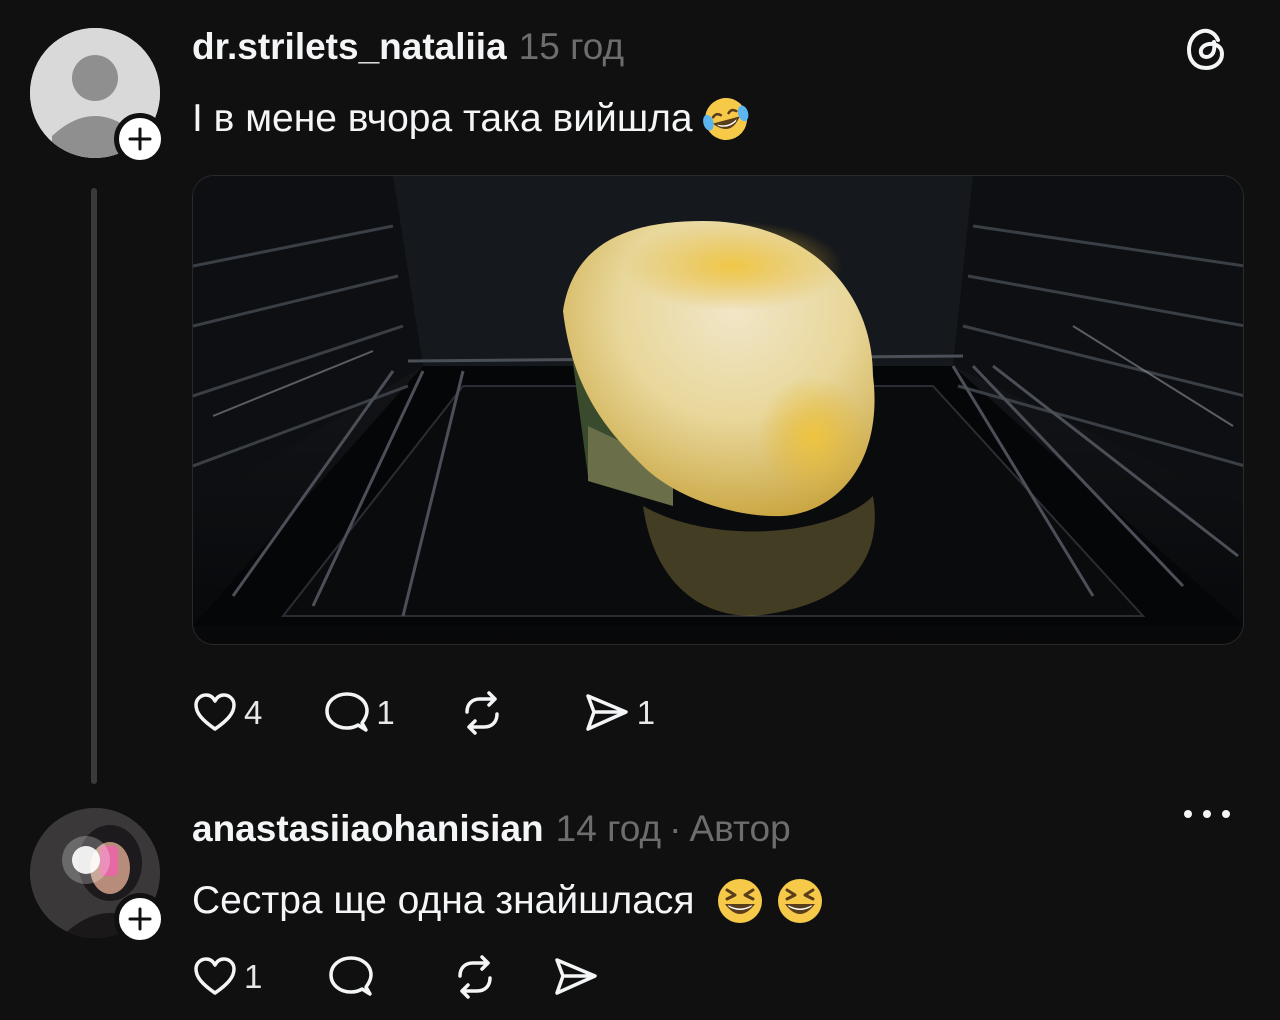 The width and height of the screenshot is (1280, 1020). Describe the element at coordinates (368, 829) in the screenshot. I see `username: anastasiiaohanisian` at that location.